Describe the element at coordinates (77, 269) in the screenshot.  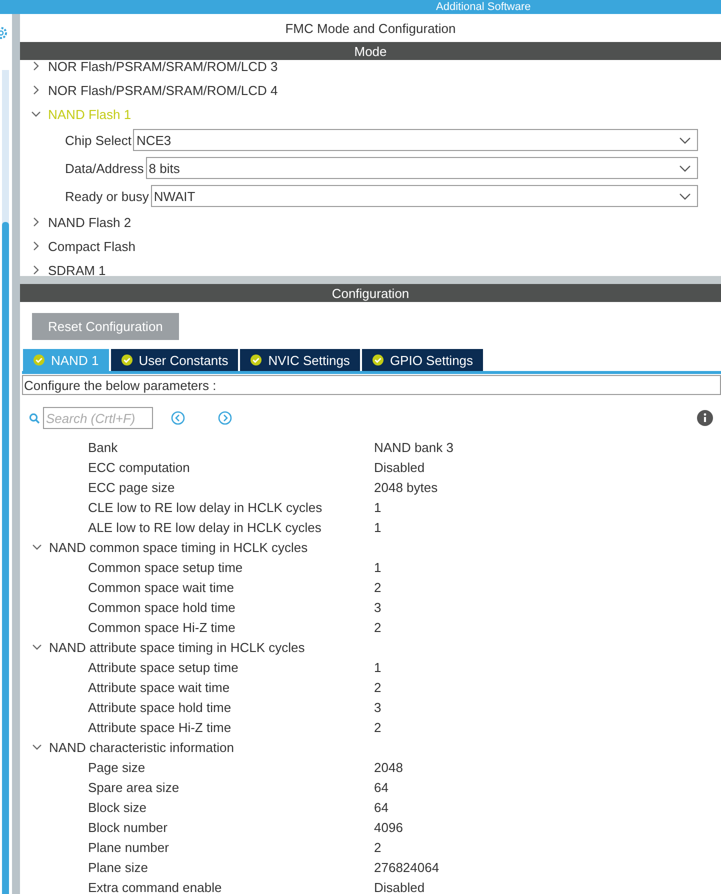
I see `tree-item: SDRAM 1` at that location.